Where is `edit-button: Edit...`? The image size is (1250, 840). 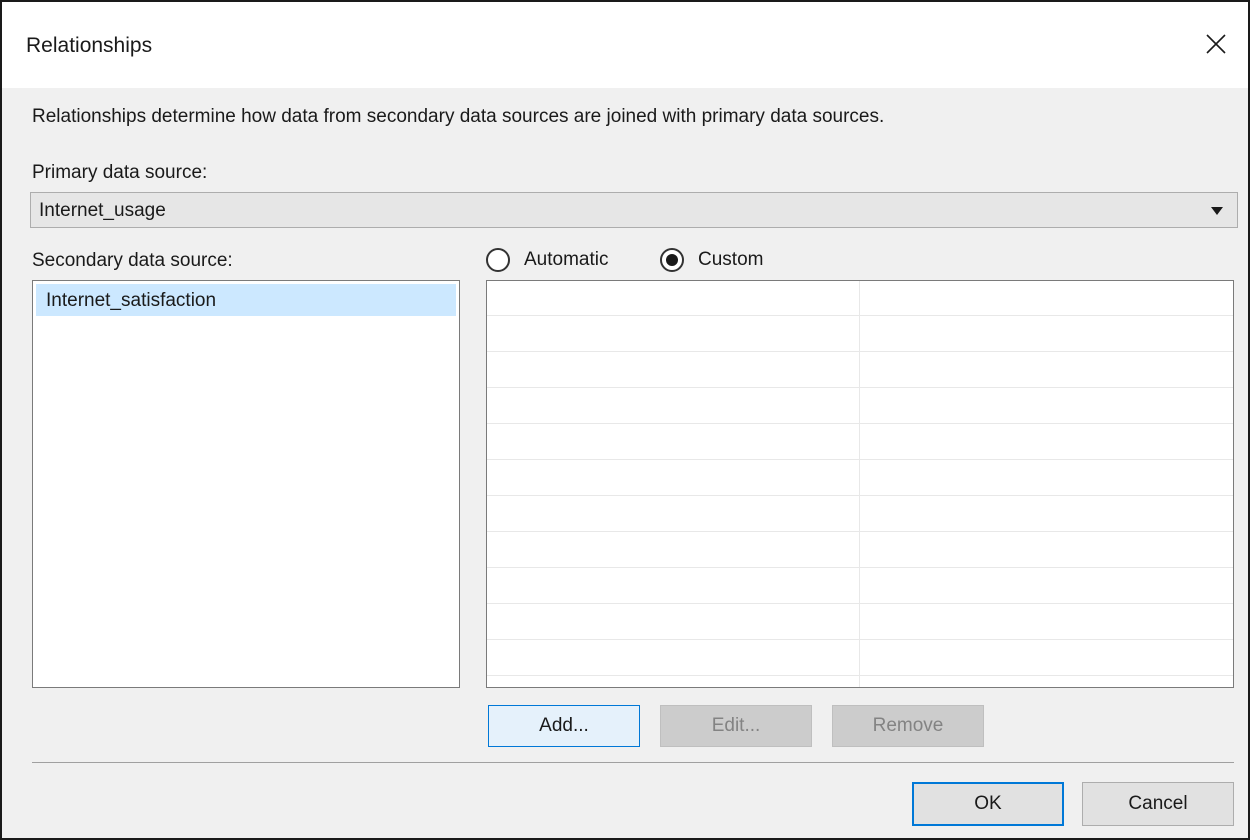
edit-button: Edit... is located at coordinates (736, 726).